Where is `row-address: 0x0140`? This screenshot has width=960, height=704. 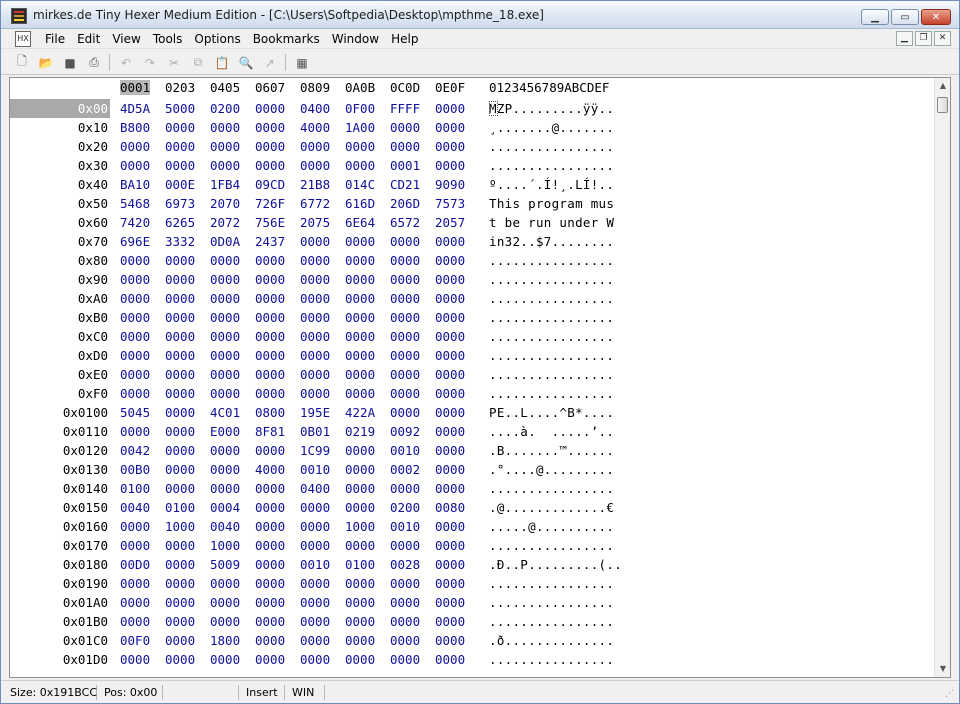
row-address: 0x0140 is located at coordinates (60, 488).